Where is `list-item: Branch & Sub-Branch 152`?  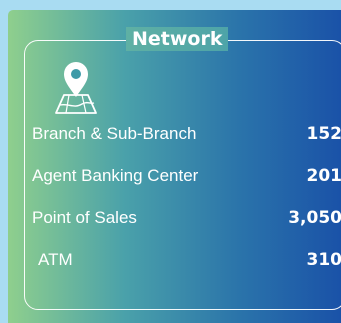
list-item: Branch & Sub-Branch 152 is located at coordinates (186, 136).